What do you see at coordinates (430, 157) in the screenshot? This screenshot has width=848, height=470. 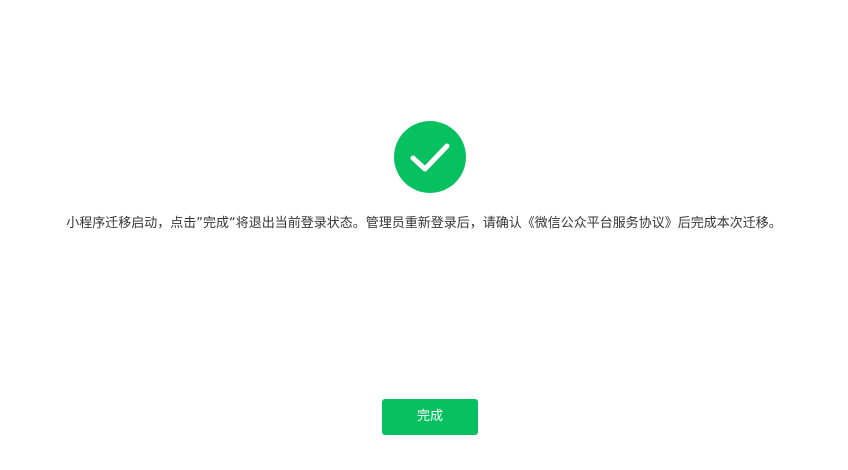 I see `check-circle-icon` at bounding box center [430, 157].